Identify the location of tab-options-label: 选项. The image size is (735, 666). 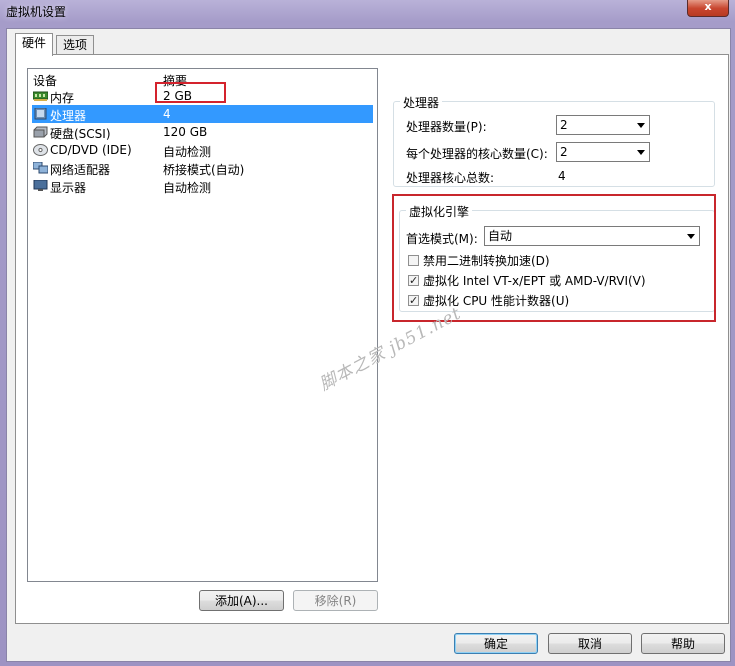
(75, 45).